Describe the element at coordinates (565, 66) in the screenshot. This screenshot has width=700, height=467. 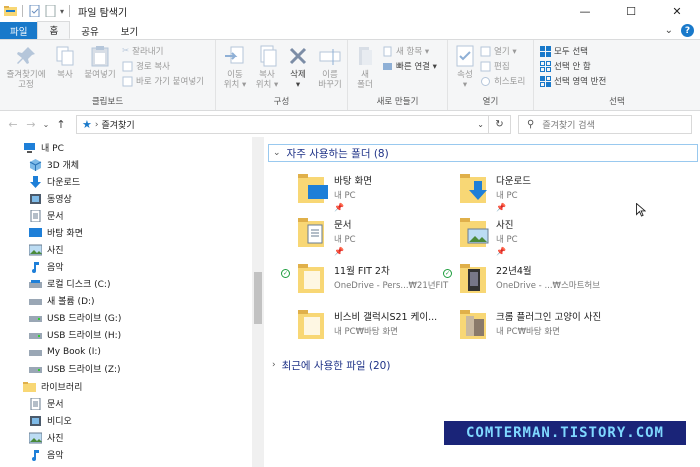
I see `select-none-button: 선택 안 함` at that location.